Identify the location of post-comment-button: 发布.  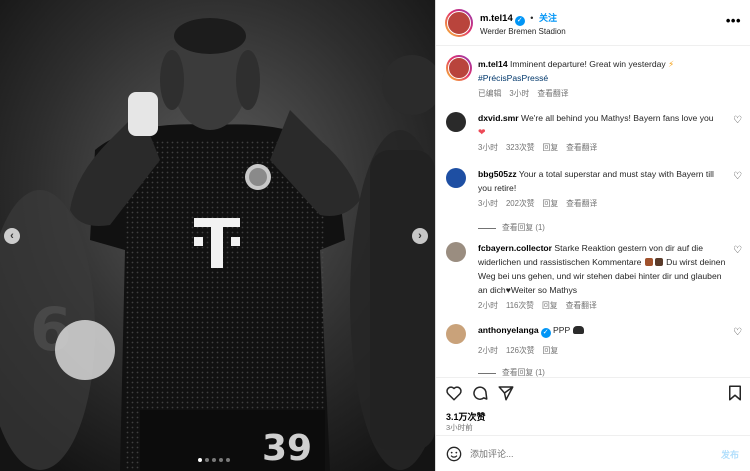
(730, 454).